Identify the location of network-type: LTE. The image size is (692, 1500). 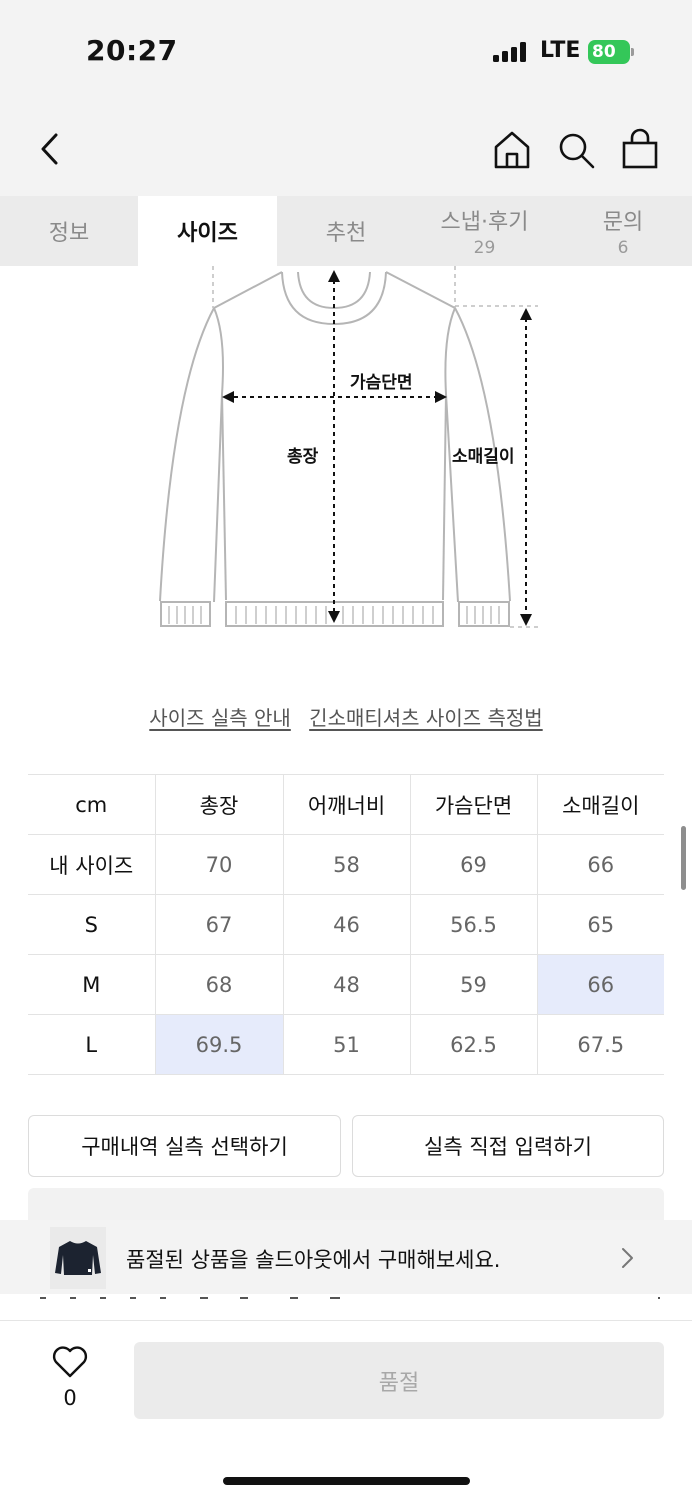
(560, 50).